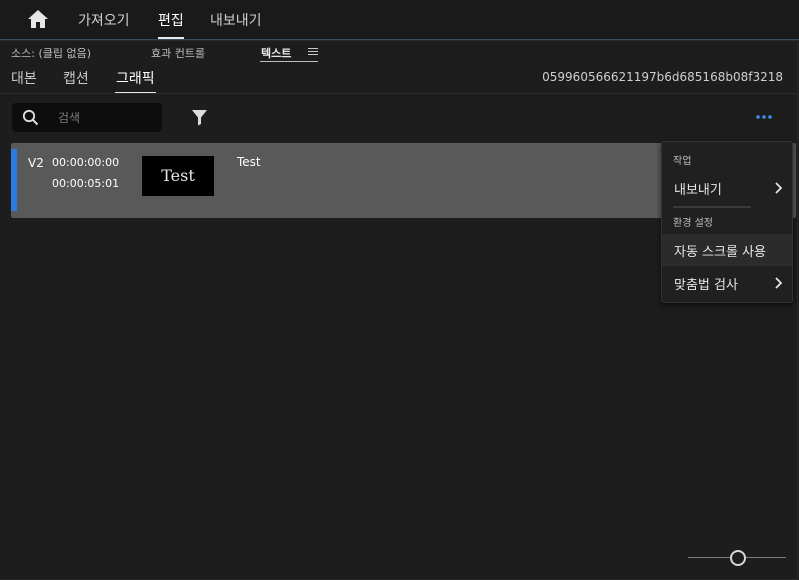 The height and width of the screenshot is (580, 799). Describe the element at coordinates (313, 52) in the screenshot. I see `panel-menu-icon` at that location.